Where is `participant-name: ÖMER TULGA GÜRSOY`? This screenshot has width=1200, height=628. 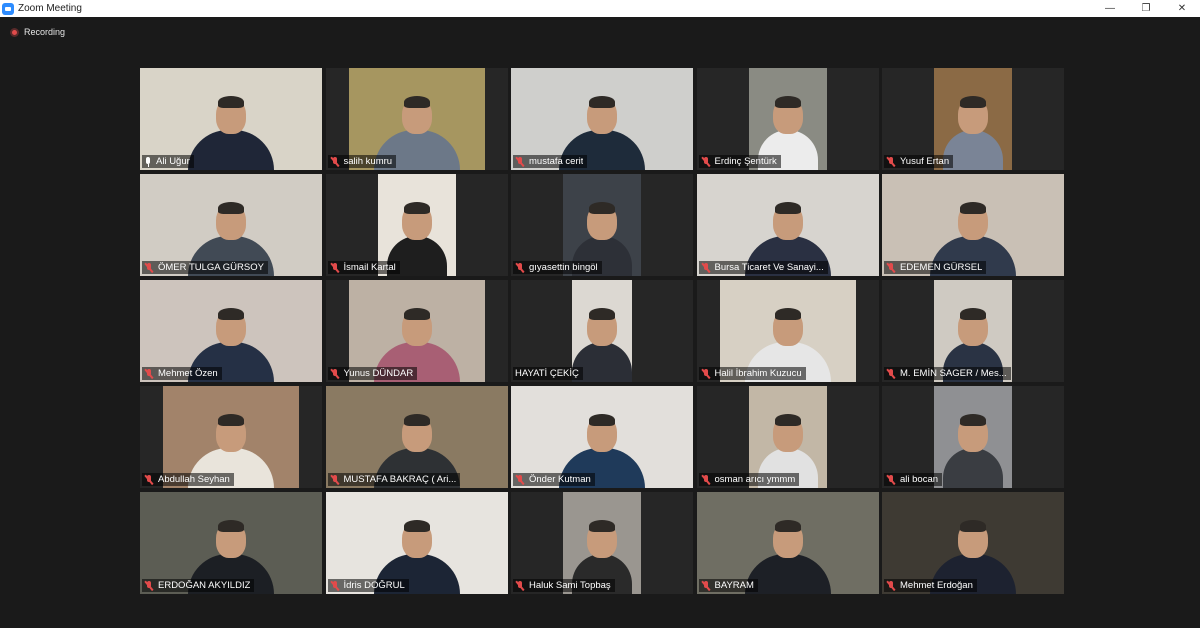 participant-name: ÖMER TULGA GÜRSOY is located at coordinates (211, 267).